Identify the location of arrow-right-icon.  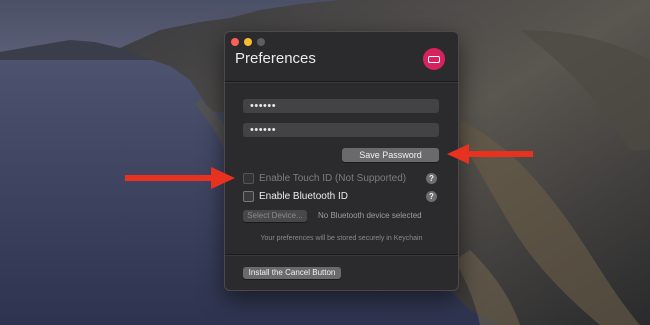
(180, 178).